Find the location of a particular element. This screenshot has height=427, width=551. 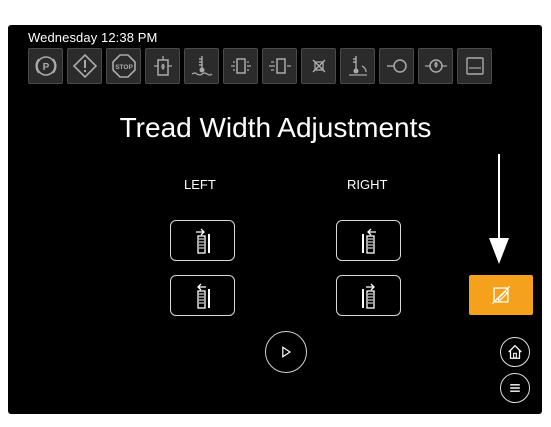

callout-arrow-line is located at coordinates (499, 198).